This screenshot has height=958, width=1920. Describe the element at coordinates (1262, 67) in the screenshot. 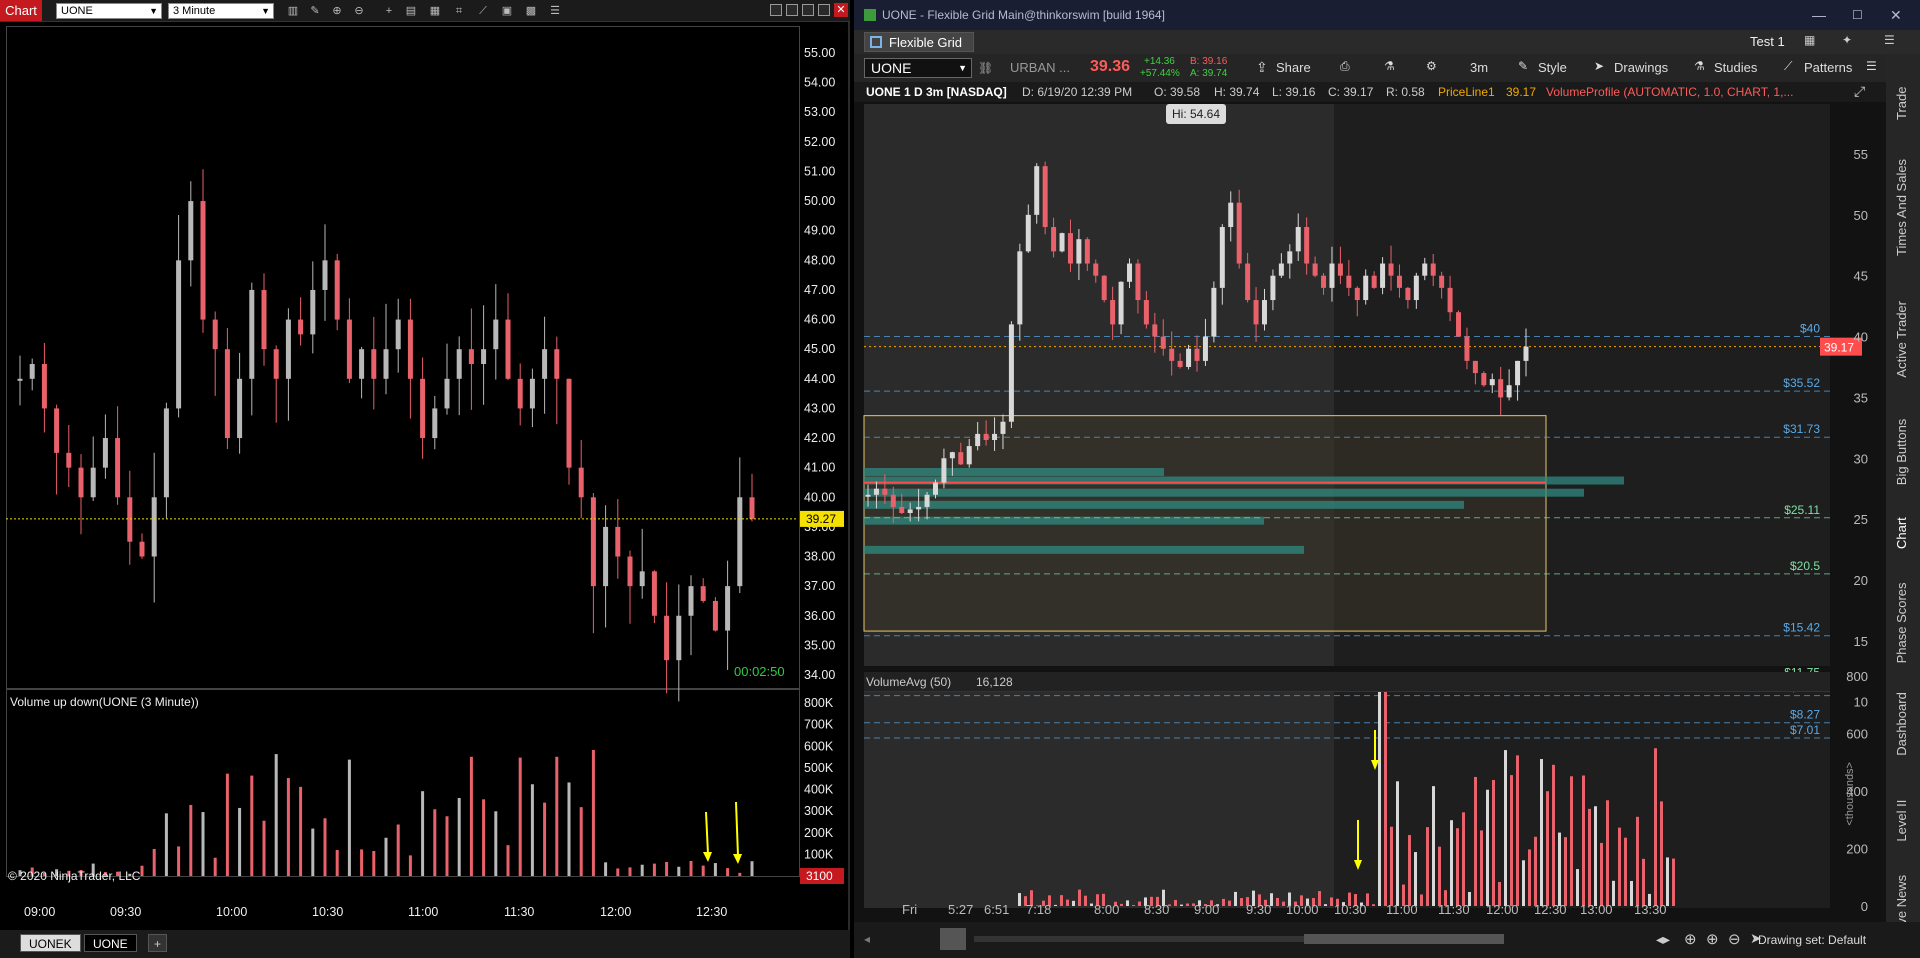

I see `share-icon: ⇪` at that location.